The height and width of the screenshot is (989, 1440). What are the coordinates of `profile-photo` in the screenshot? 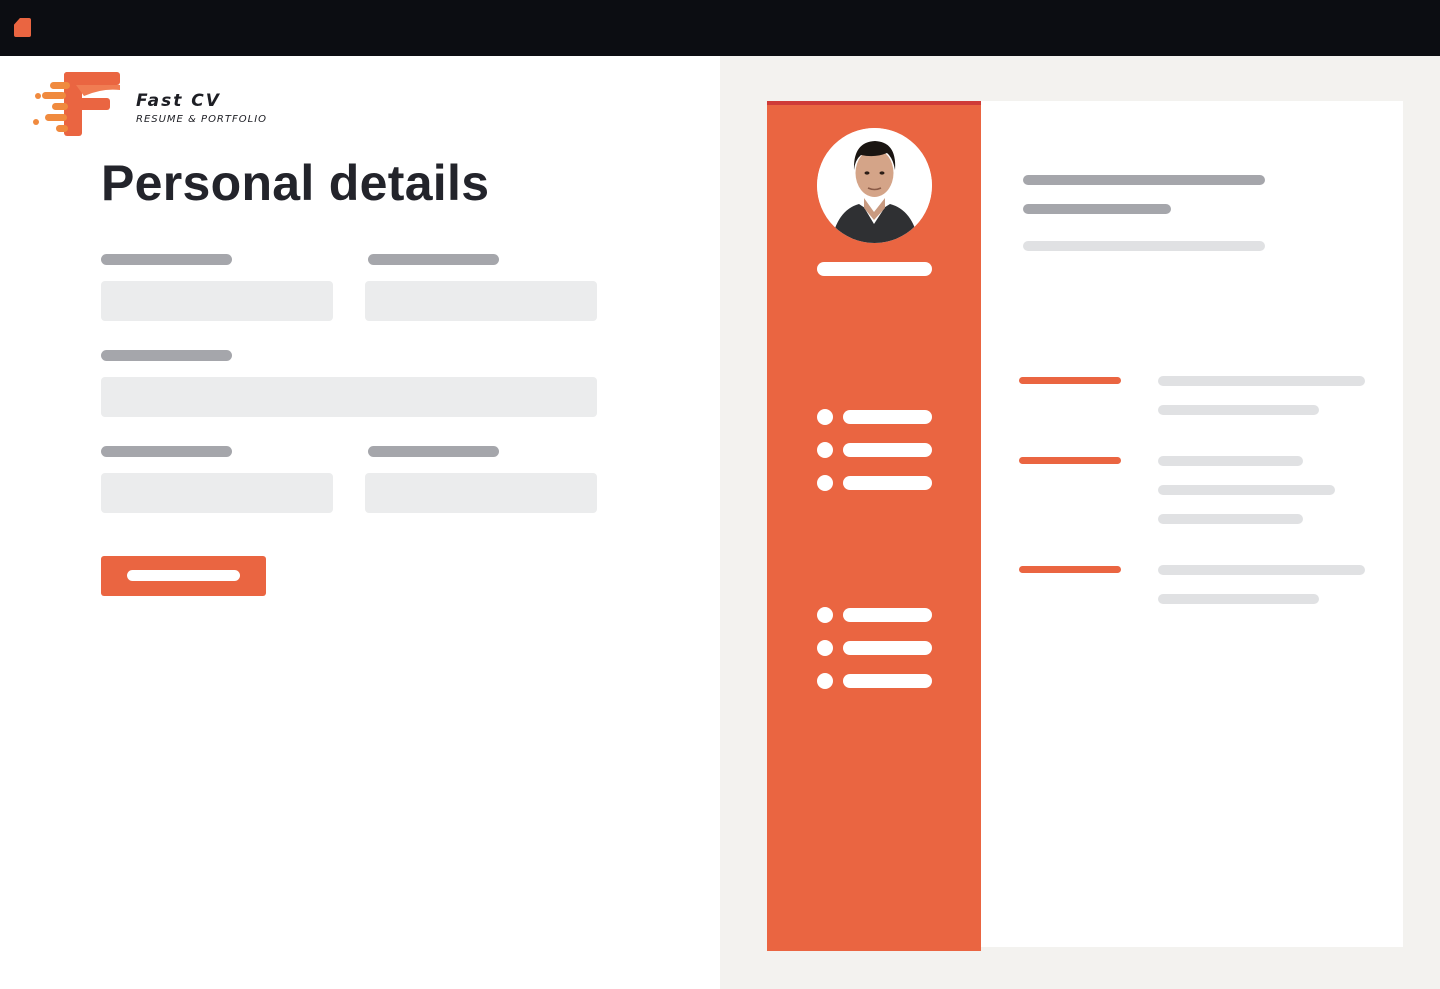 It's located at (874, 185).